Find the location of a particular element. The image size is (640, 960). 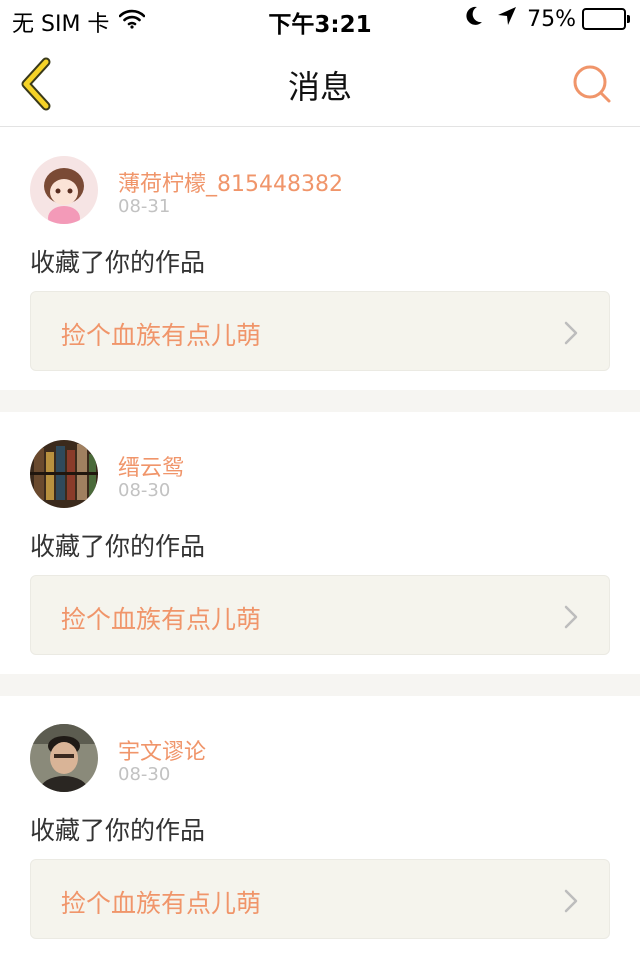

username: 宇文谬论 is located at coordinates (162, 750).